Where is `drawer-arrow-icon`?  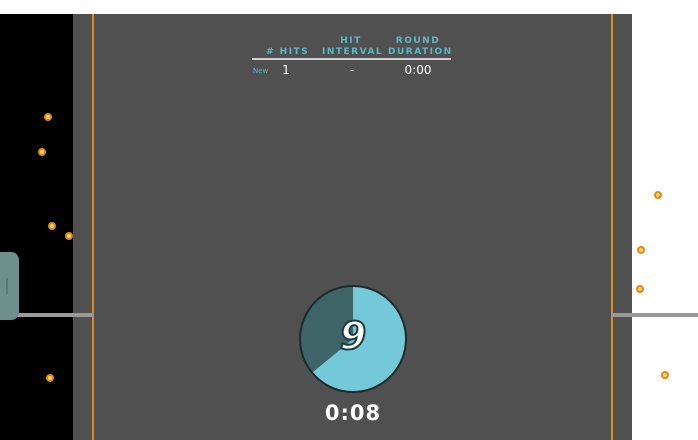 drawer-arrow-icon is located at coordinates (11, 286).